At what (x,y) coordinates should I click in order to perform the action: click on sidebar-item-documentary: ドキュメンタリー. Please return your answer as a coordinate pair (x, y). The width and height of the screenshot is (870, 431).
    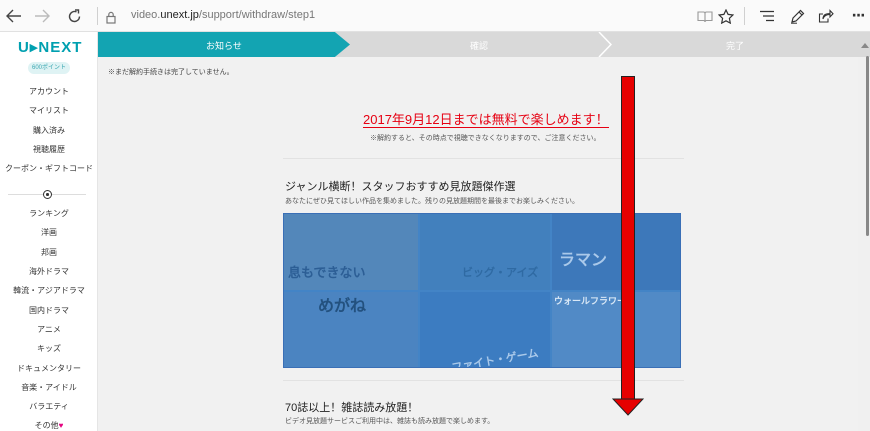
    Looking at the image, I should click on (49, 368).